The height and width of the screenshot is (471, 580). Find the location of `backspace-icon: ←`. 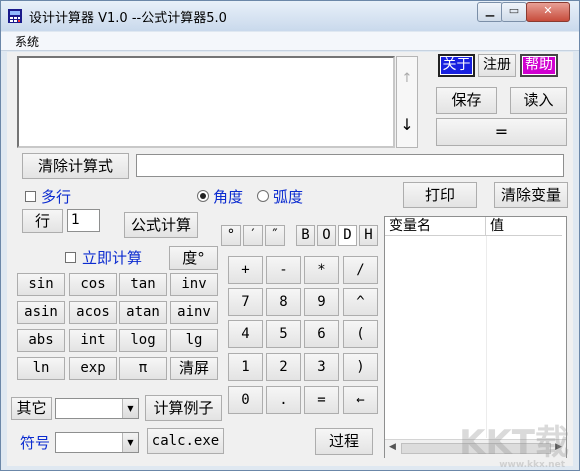

backspace-icon: ← is located at coordinates (360, 400).